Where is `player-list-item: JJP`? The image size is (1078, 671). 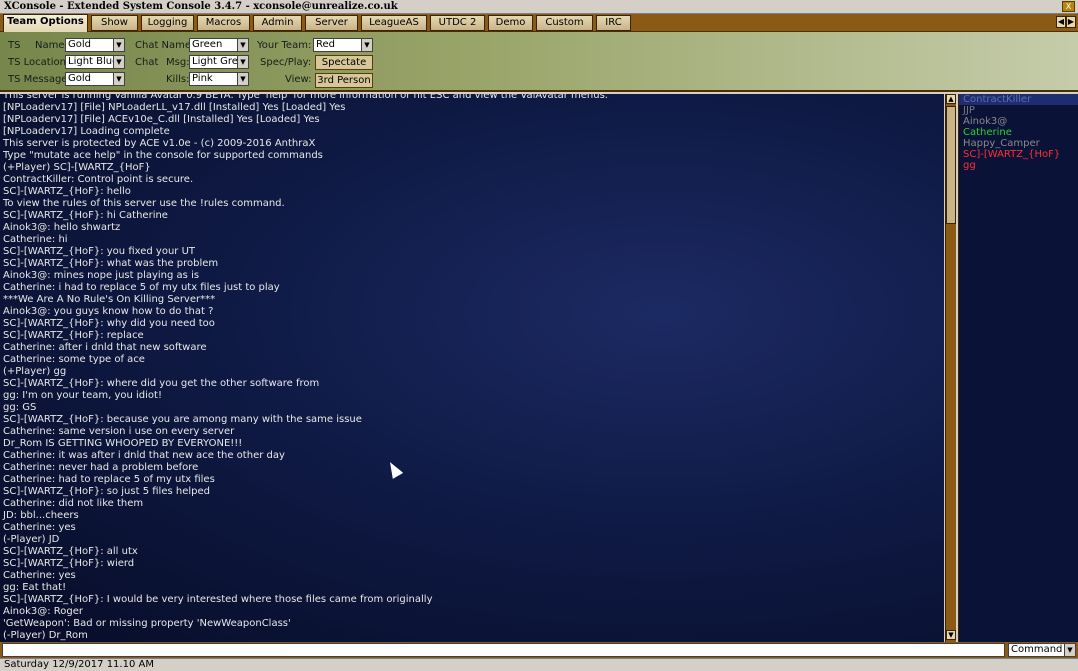
player-list-item: JJP is located at coordinates (1018, 110).